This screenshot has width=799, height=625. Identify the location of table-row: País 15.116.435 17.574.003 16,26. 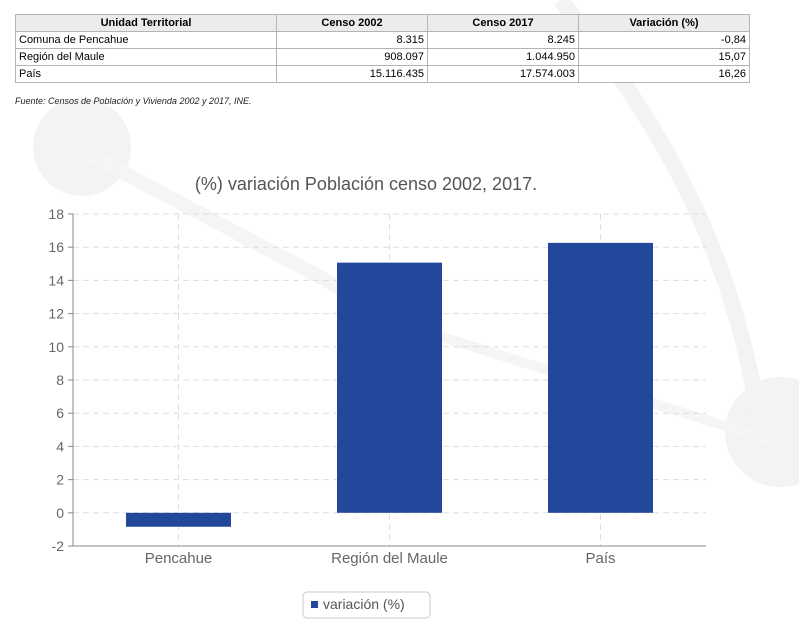
(382, 74).